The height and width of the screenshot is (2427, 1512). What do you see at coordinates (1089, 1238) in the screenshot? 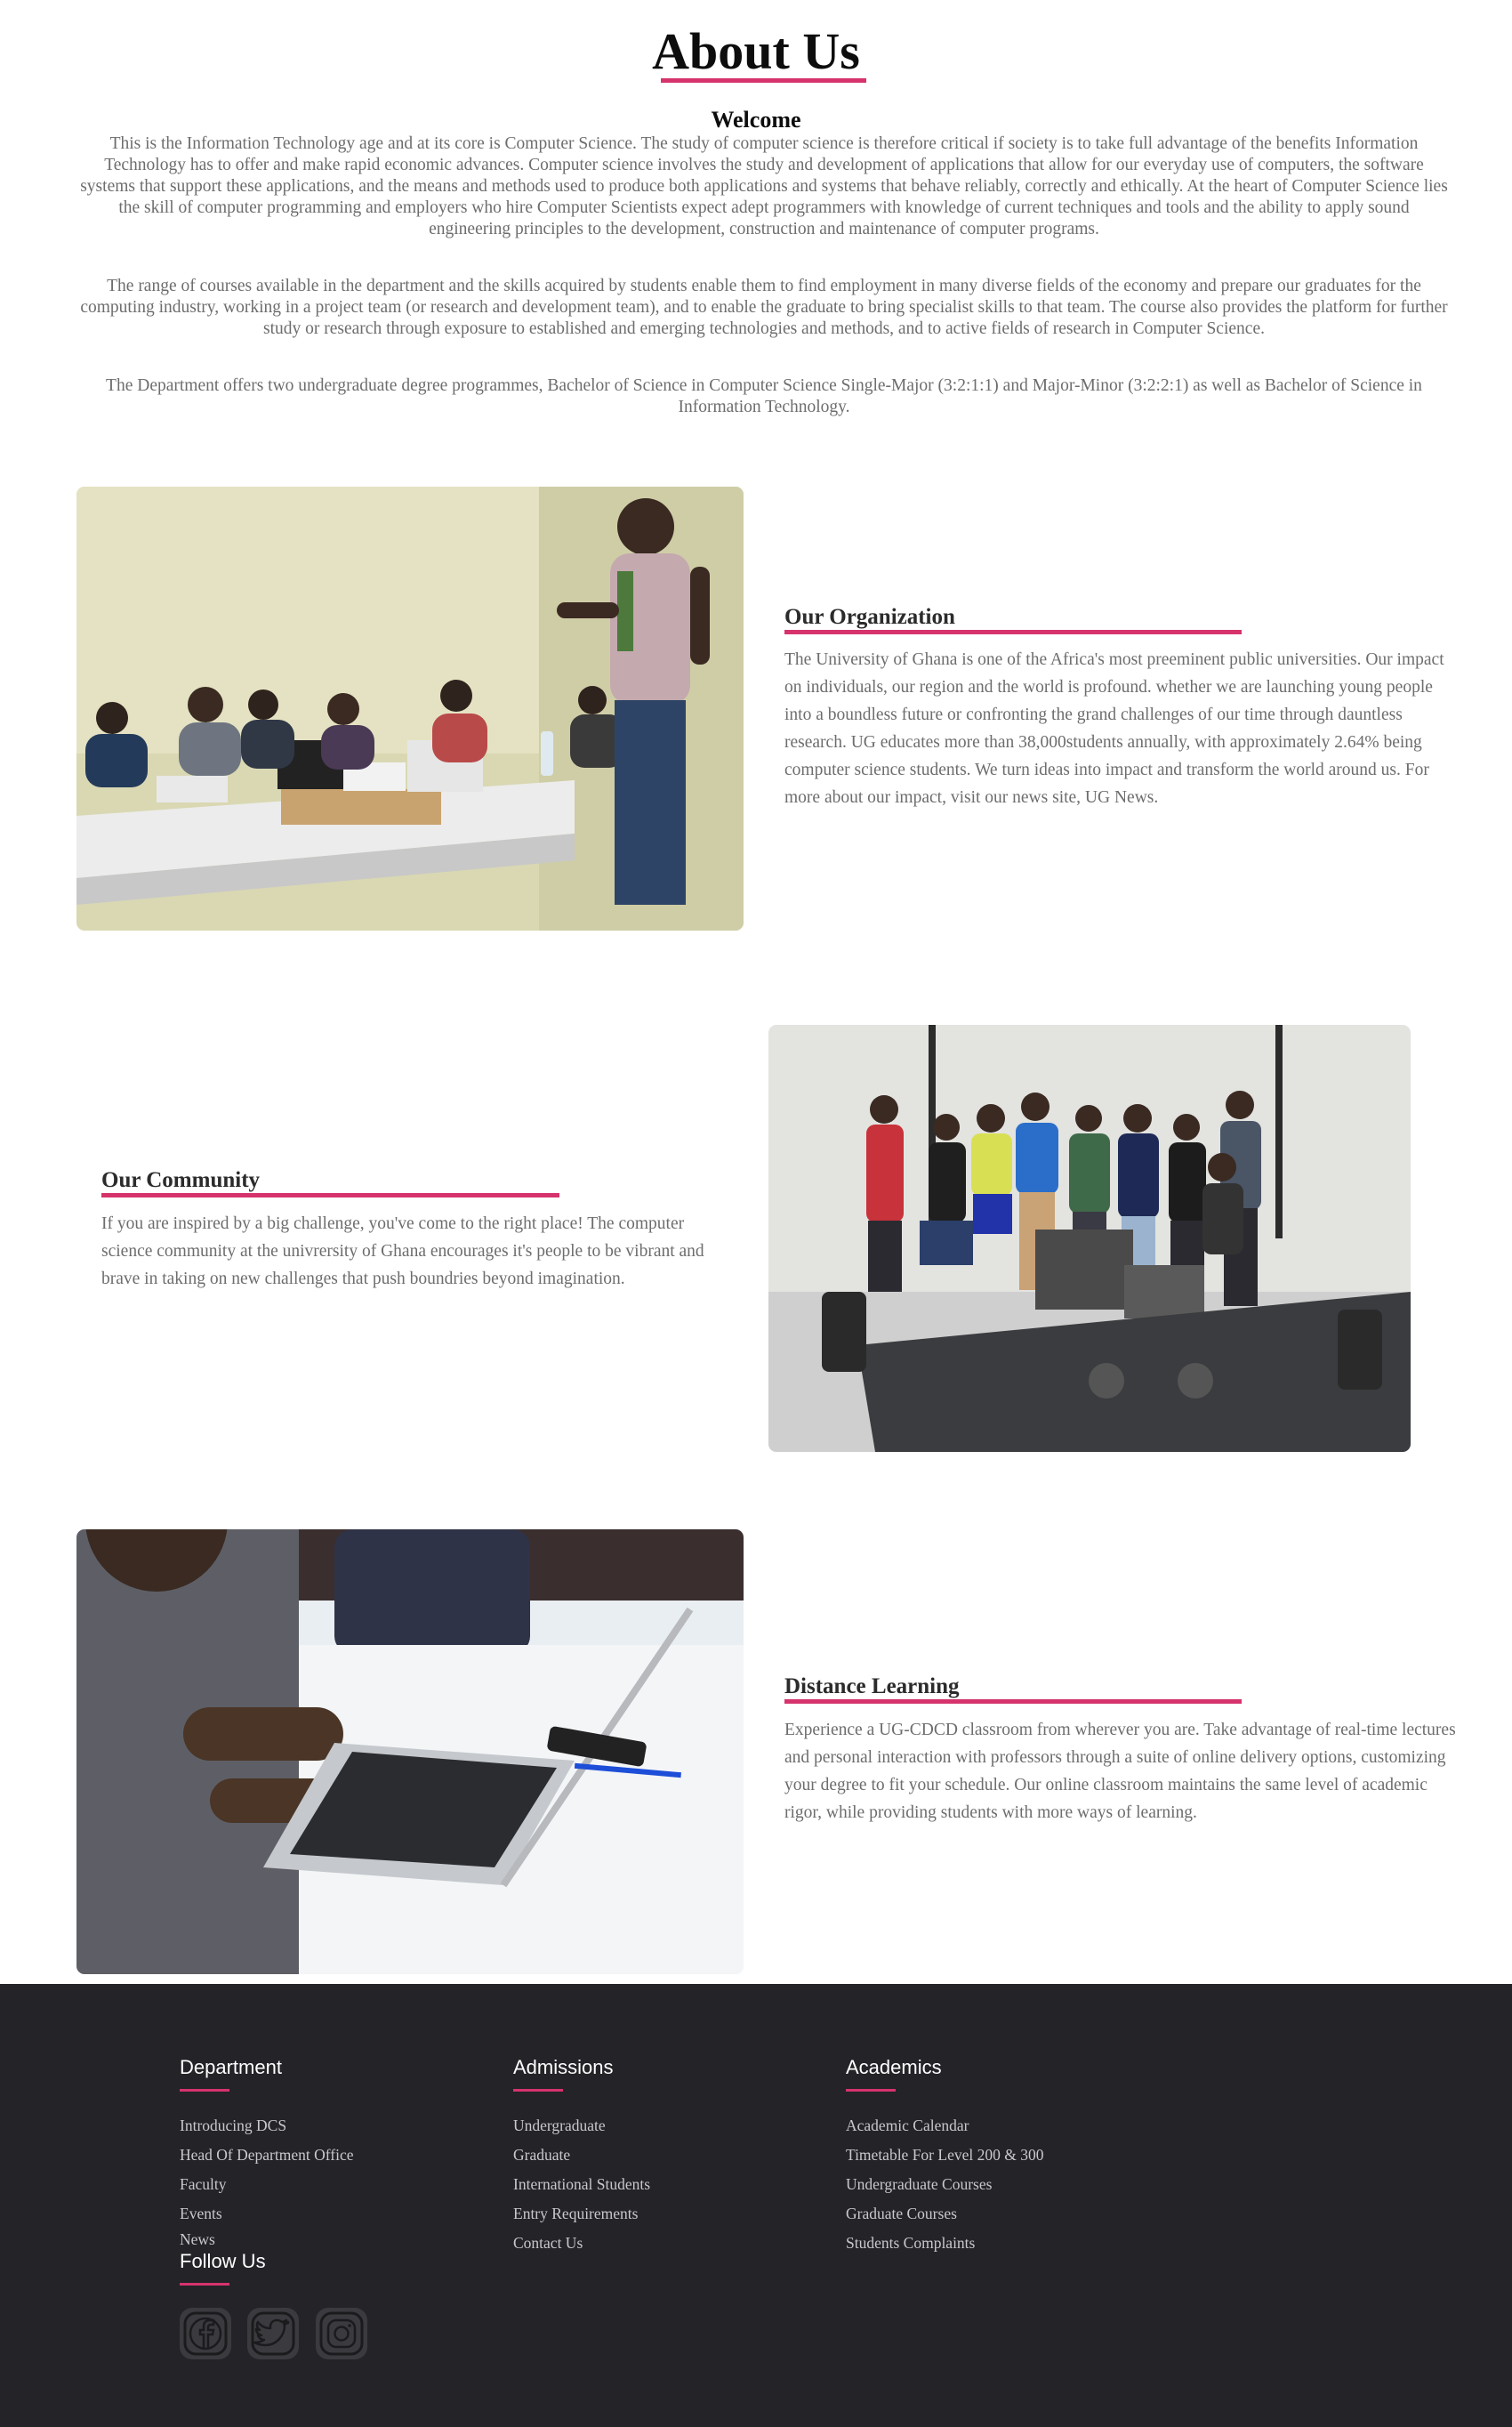
I see `community-group-photo` at bounding box center [1089, 1238].